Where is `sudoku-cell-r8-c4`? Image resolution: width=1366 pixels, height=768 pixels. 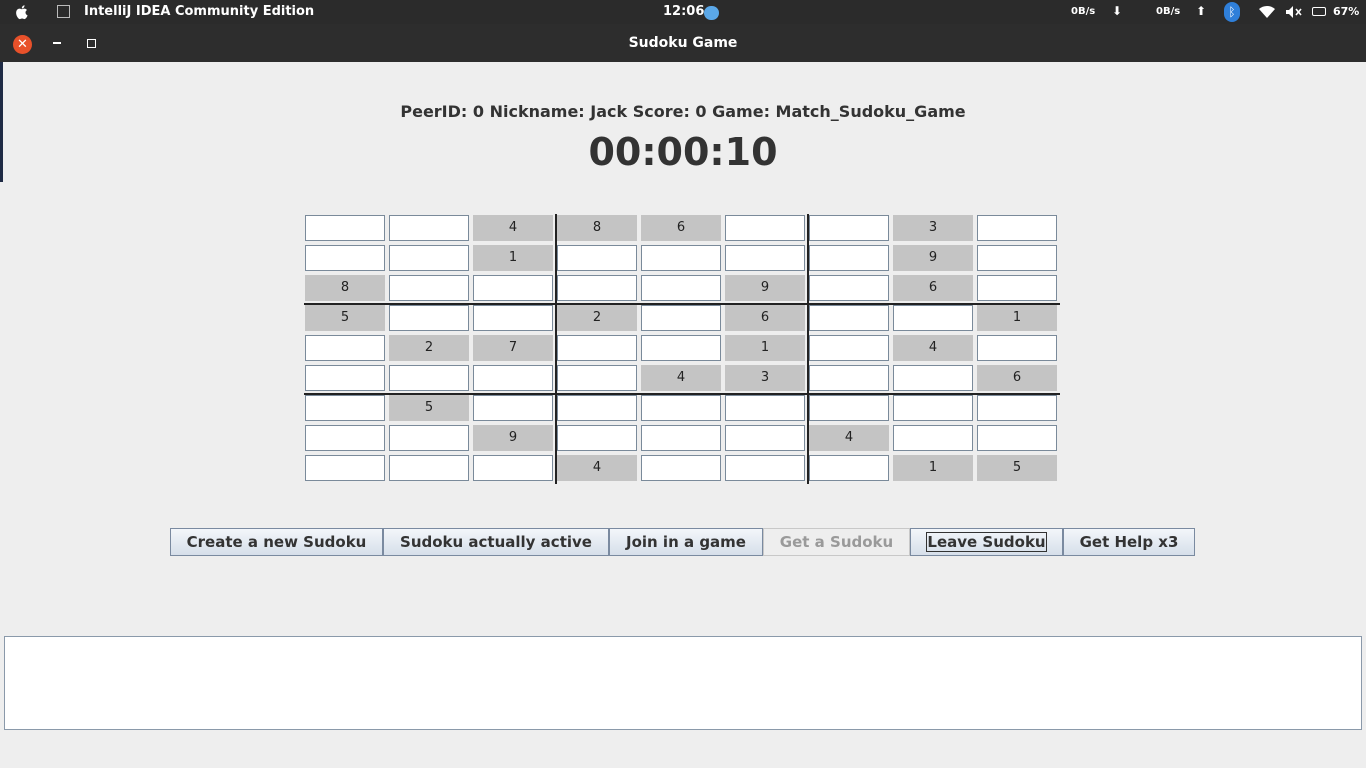 sudoku-cell-r8-c4 is located at coordinates (597, 438).